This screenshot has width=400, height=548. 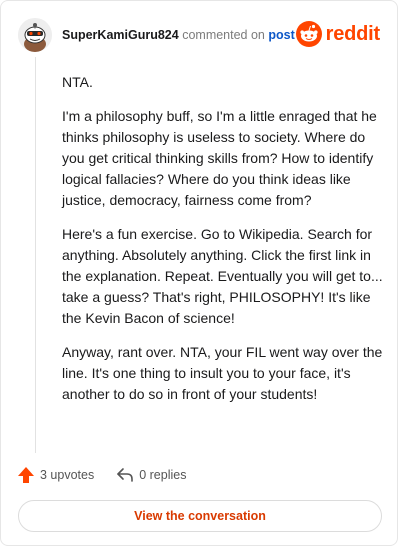 I want to click on avatar, so click(x=35, y=35).